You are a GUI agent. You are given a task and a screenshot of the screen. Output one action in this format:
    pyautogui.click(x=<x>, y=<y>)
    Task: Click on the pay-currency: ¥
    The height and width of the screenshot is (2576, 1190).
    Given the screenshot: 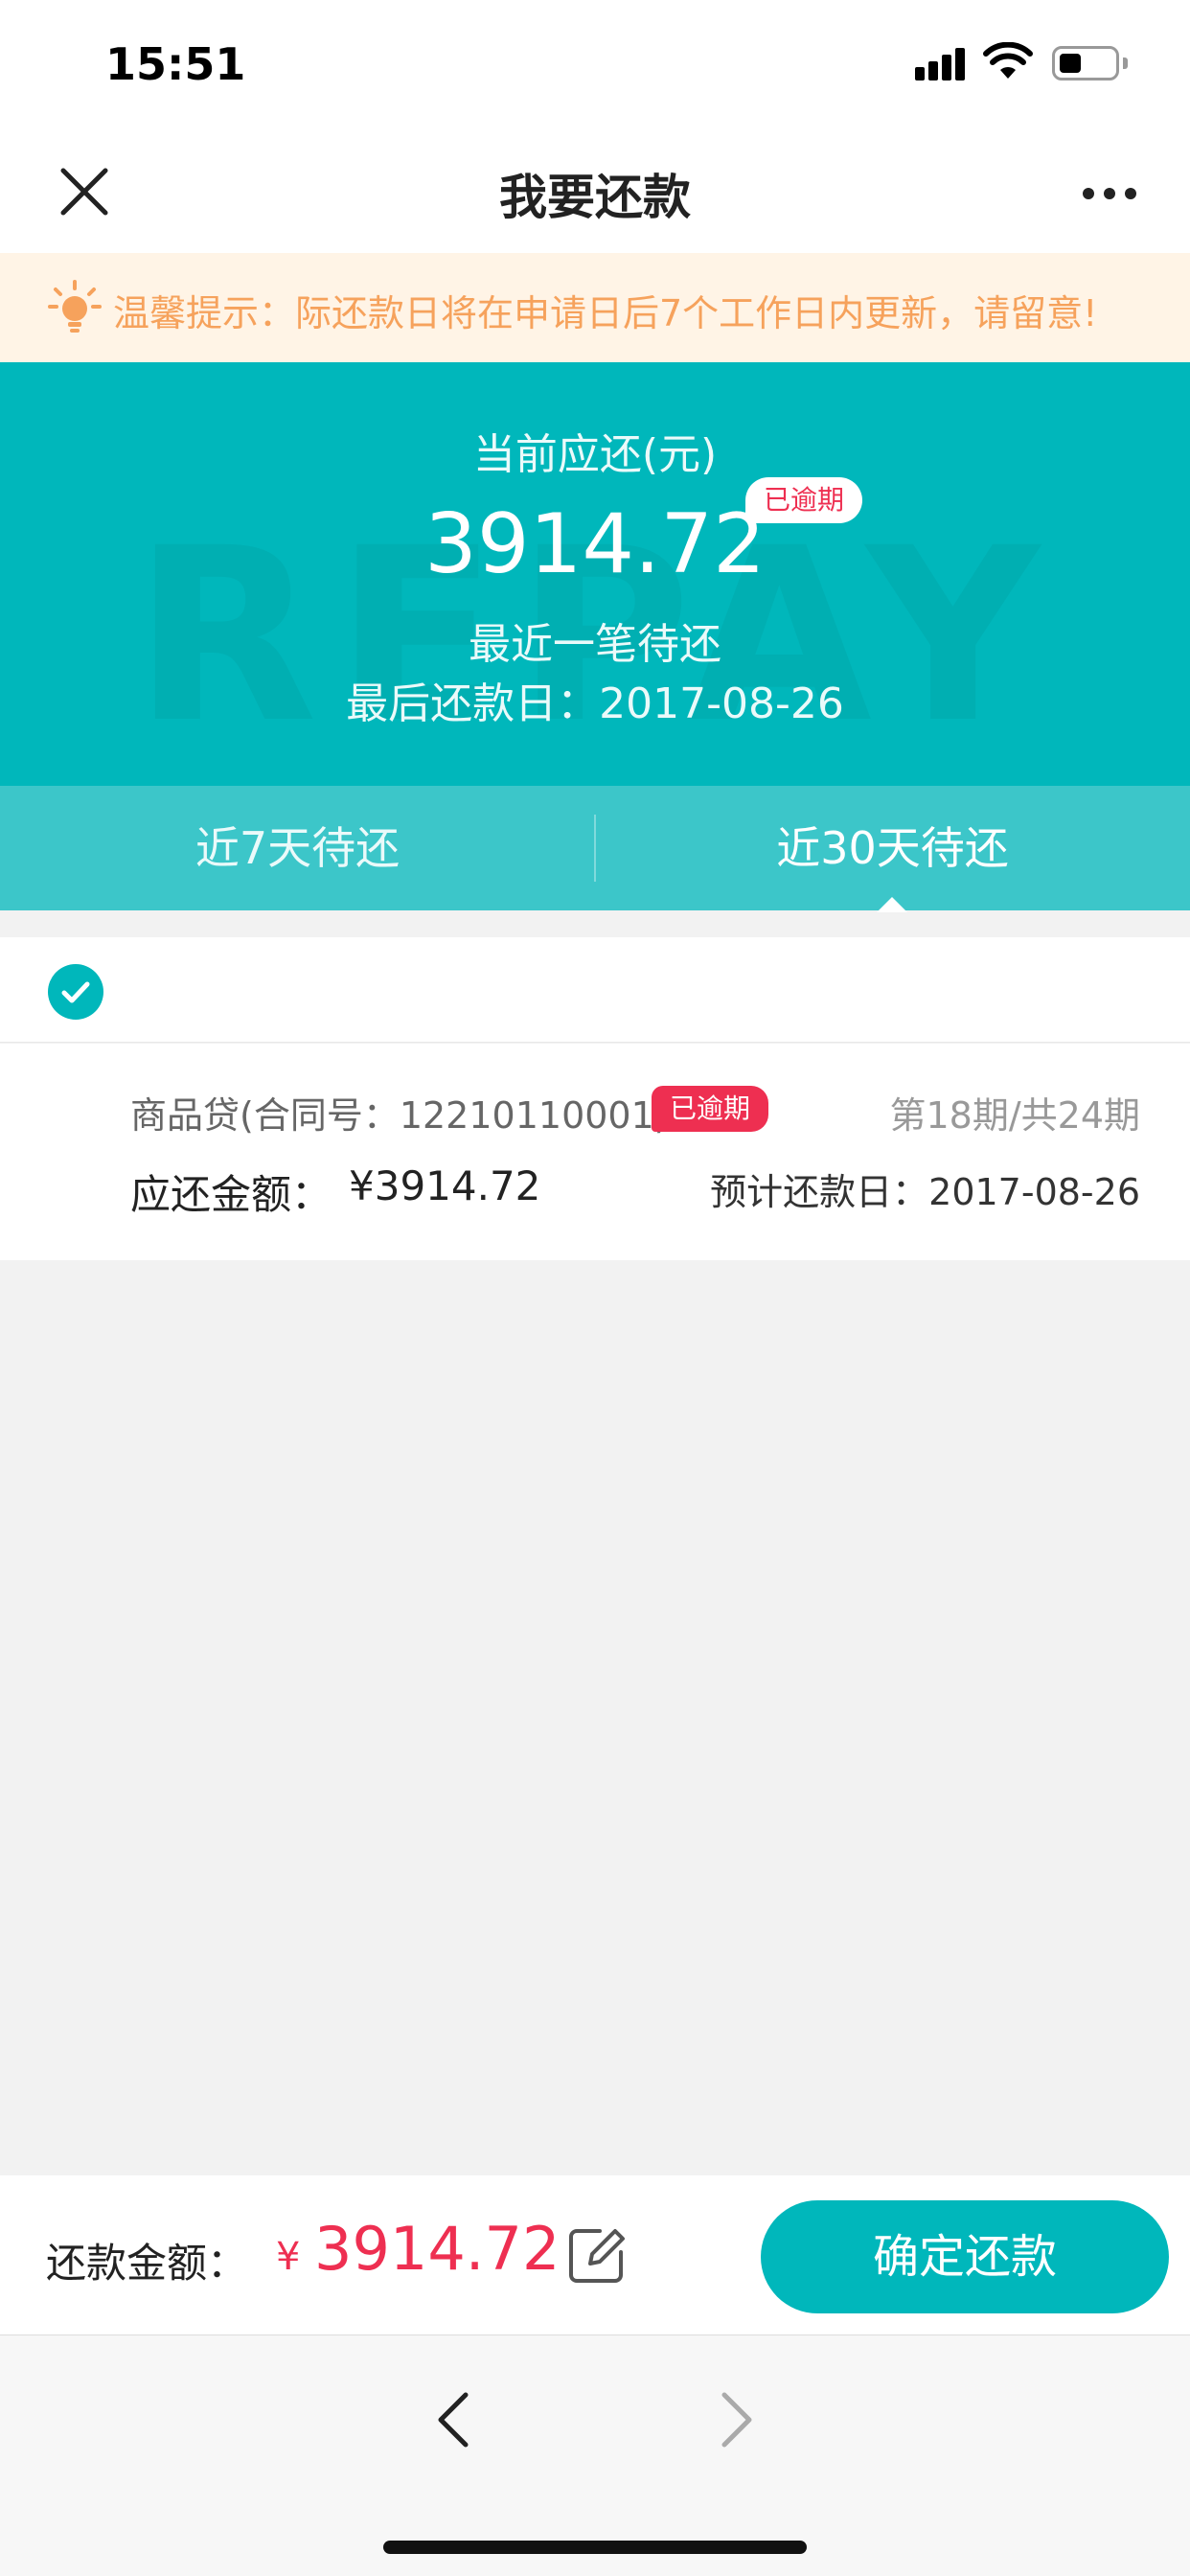 What is the action you would take?
    pyautogui.click(x=288, y=2257)
    